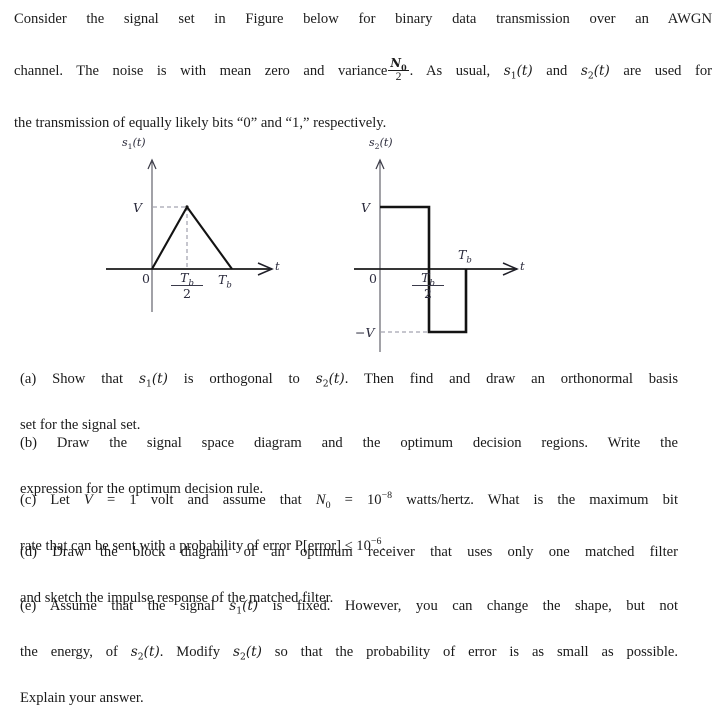 The width and height of the screenshot is (722, 722). Describe the element at coordinates (323, 501) in the screenshot. I see `noise-psd-symbol: N0` at that location.